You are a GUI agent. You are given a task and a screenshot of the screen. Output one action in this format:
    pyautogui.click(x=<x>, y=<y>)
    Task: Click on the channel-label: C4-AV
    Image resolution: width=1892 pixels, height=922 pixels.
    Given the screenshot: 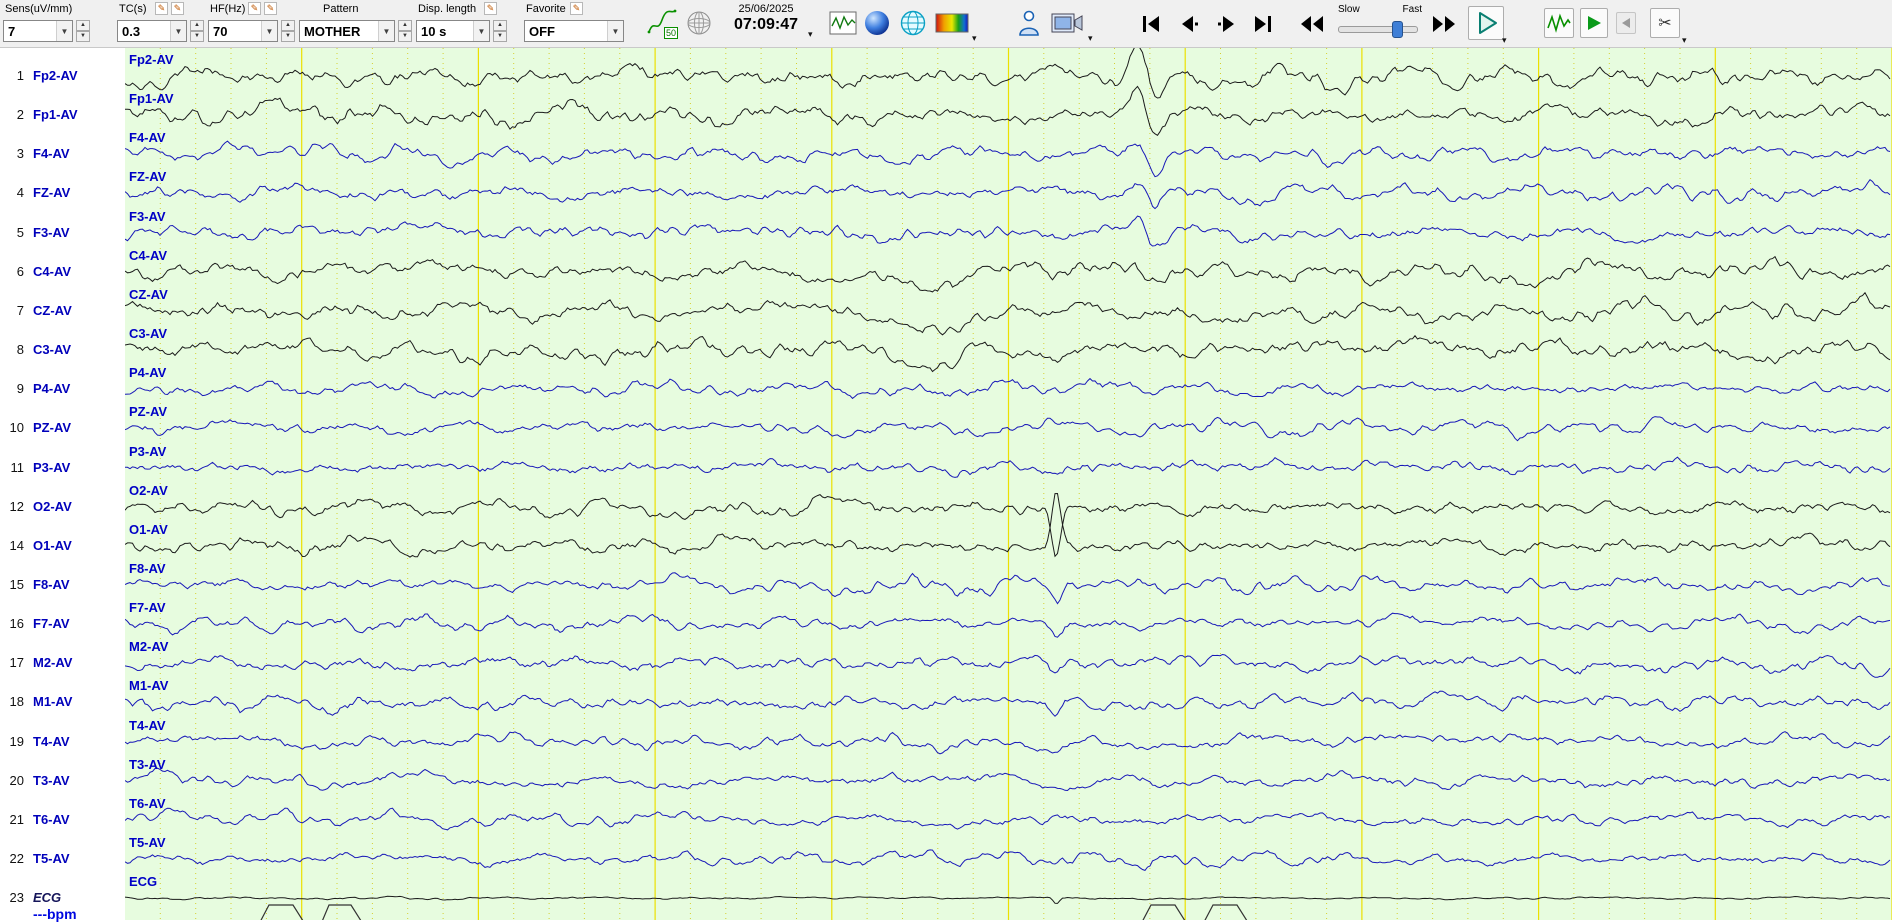 What is the action you would take?
    pyautogui.click(x=52, y=271)
    